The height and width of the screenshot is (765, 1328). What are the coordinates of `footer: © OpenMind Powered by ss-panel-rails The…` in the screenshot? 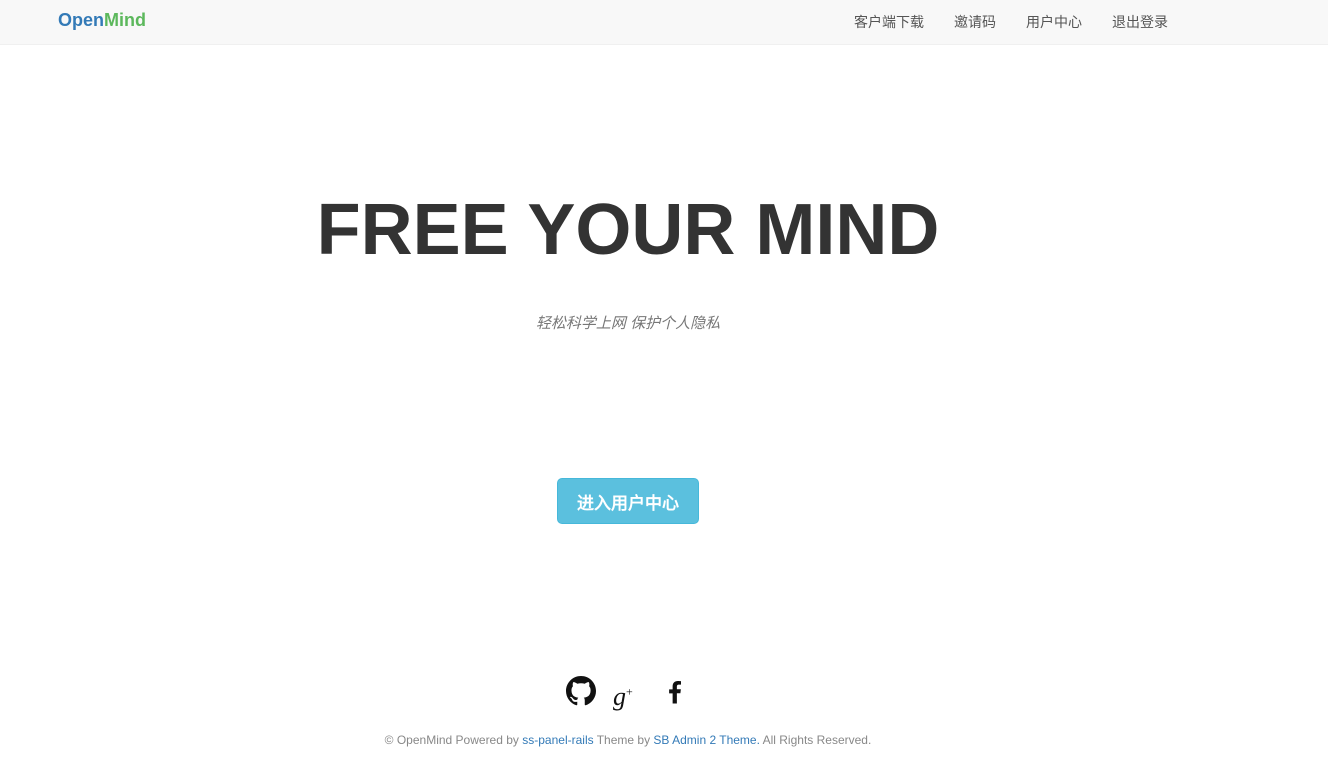 It's located at (628, 740).